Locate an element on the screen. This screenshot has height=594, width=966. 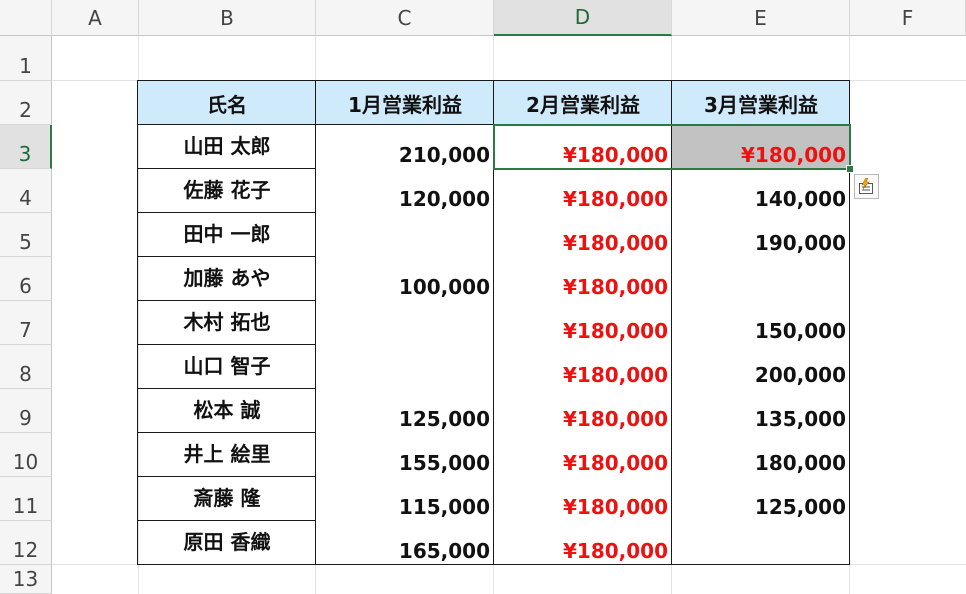
column-header-e: E is located at coordinates (761, 18).